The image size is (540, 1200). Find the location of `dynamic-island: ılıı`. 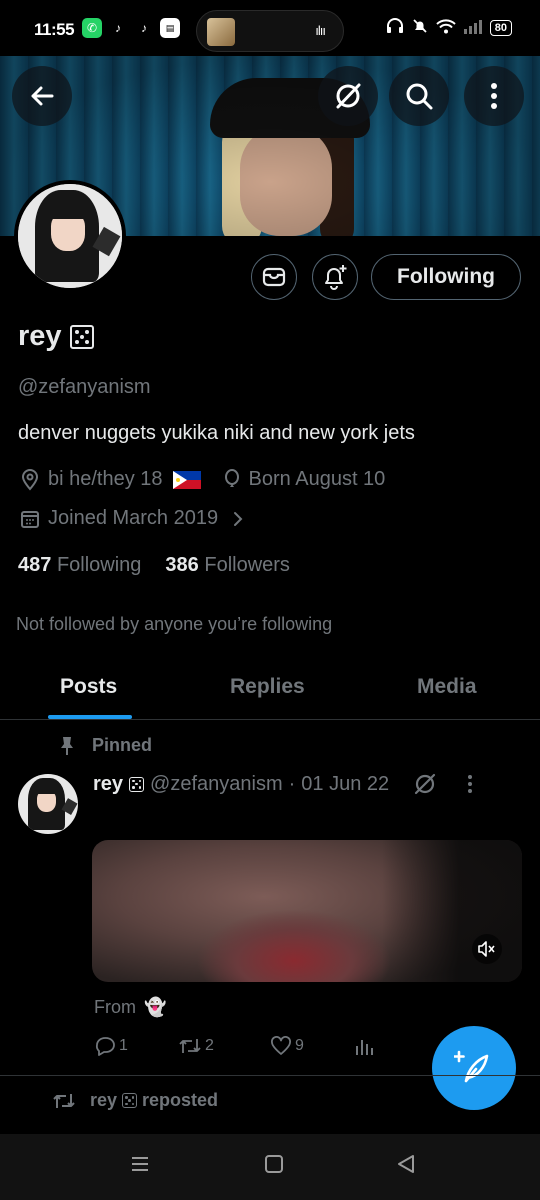

dynamic-island: ılıı is located at coordinates (270, 31).